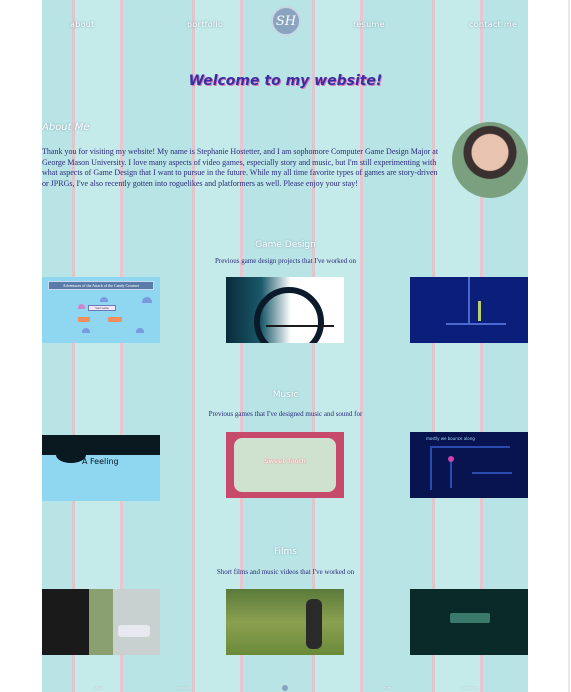  I want to click on device-shape, so click(470, 618).